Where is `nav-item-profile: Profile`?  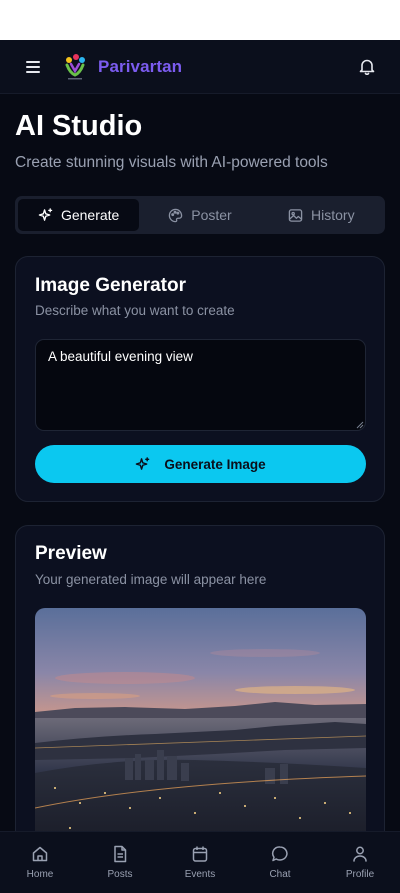
nav-item-profile: Profile is located at coordinates (360, 862).